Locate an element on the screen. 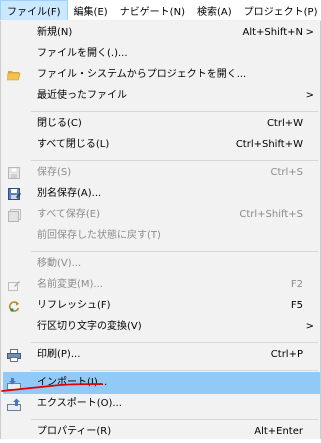  menu-item-label: 新規(N) is located at coordinates (55, 32).